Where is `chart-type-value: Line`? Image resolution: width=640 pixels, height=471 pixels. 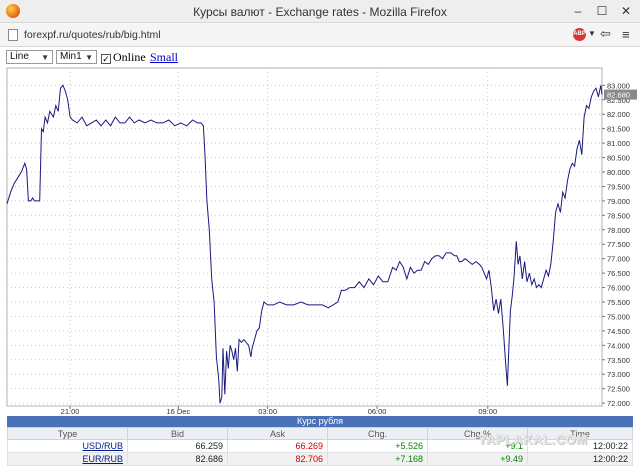 chart-type-value: Line is located at coordinates (19, 56).